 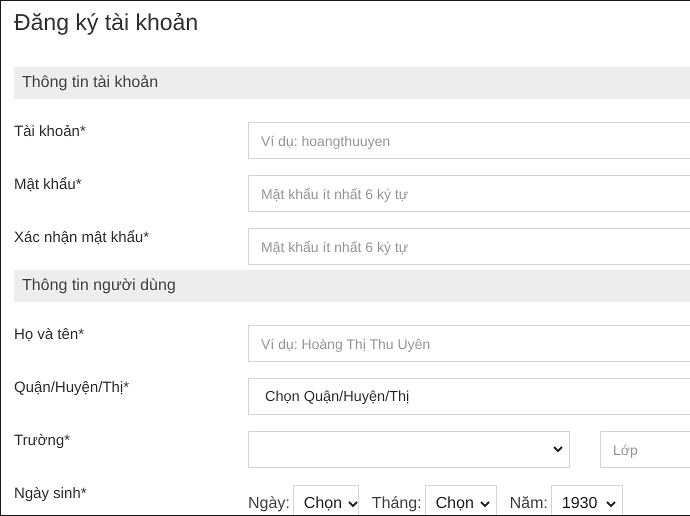 I want to click on field-label: Tài khoản*, so click(x=50, y=131).